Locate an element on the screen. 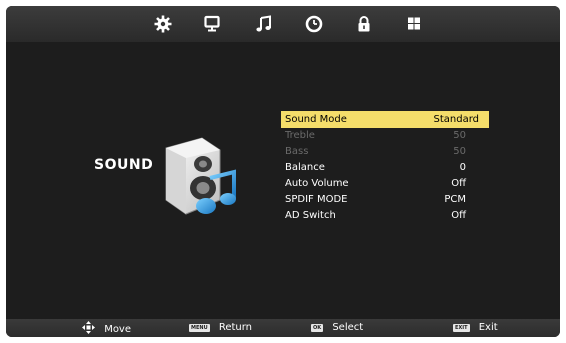  clock-icon is located at coordinates (314, 24).